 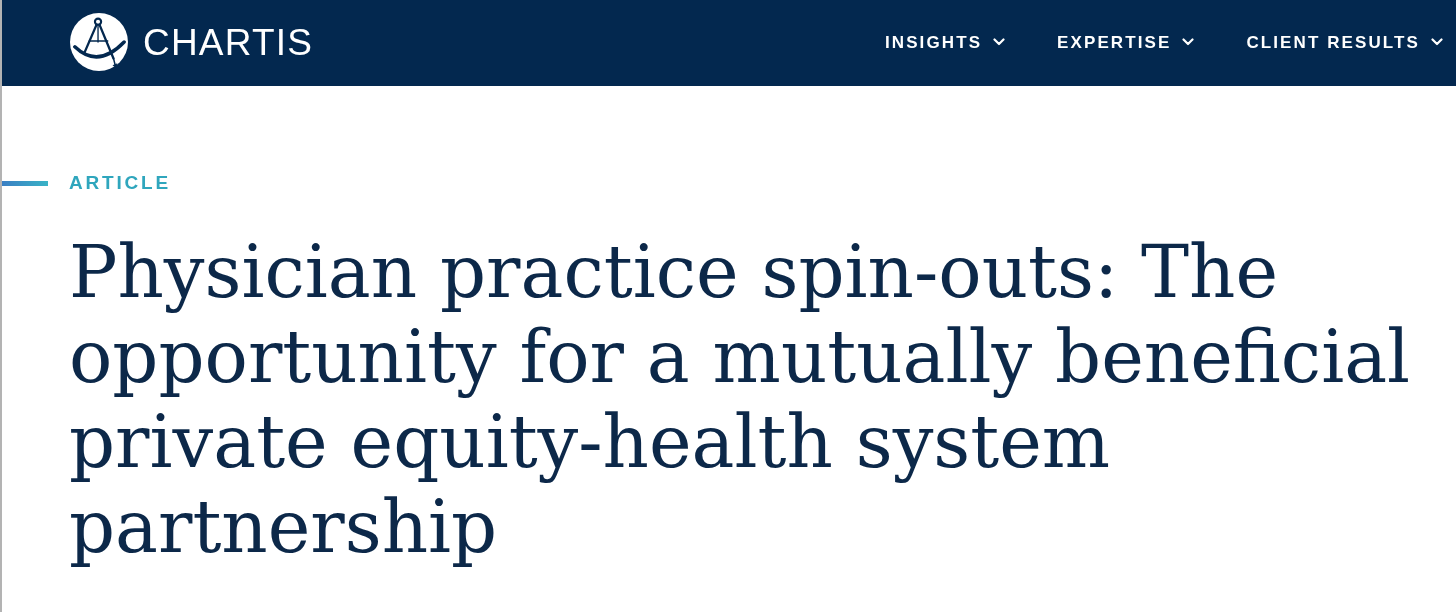 I want to click on nav-menu-button: EXPERTISE, so click(x=1126, y=43).